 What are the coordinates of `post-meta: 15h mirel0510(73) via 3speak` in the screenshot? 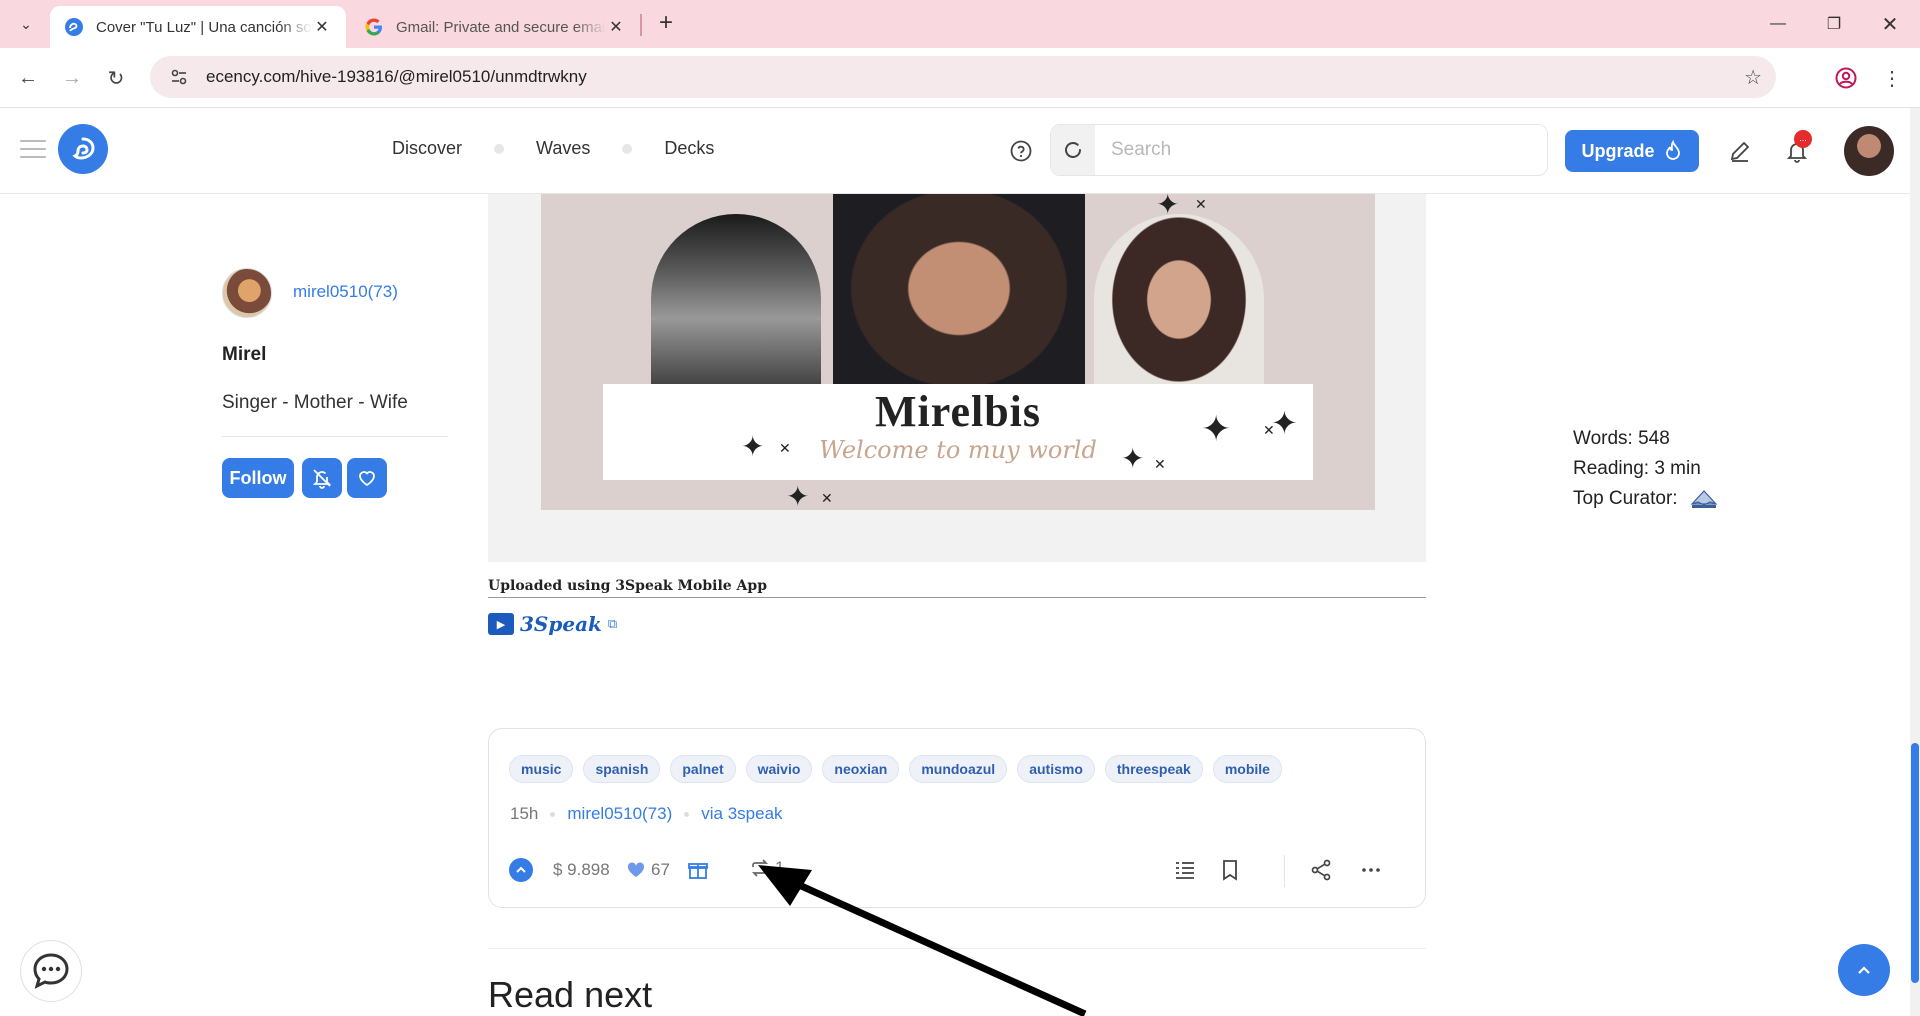 It's located at (646, 814).